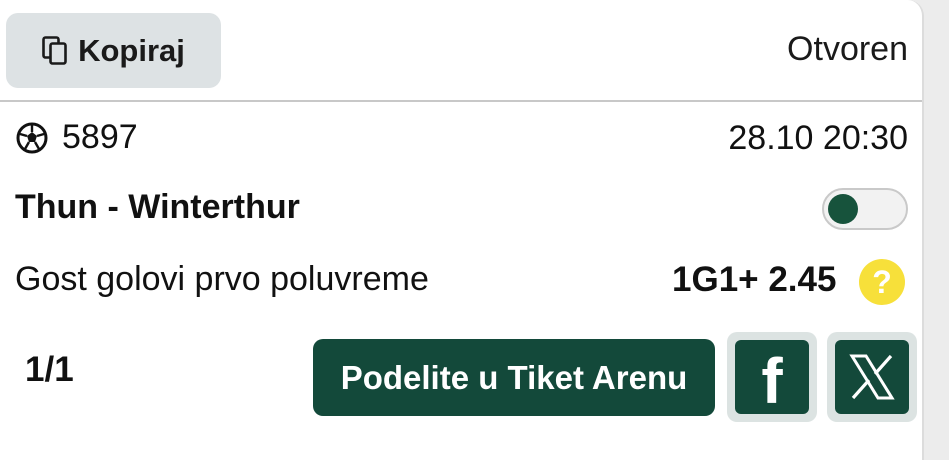 The height and width of the screenshot is (460, 949). I want to click on event-code-row: 5897, so click(77, 137).